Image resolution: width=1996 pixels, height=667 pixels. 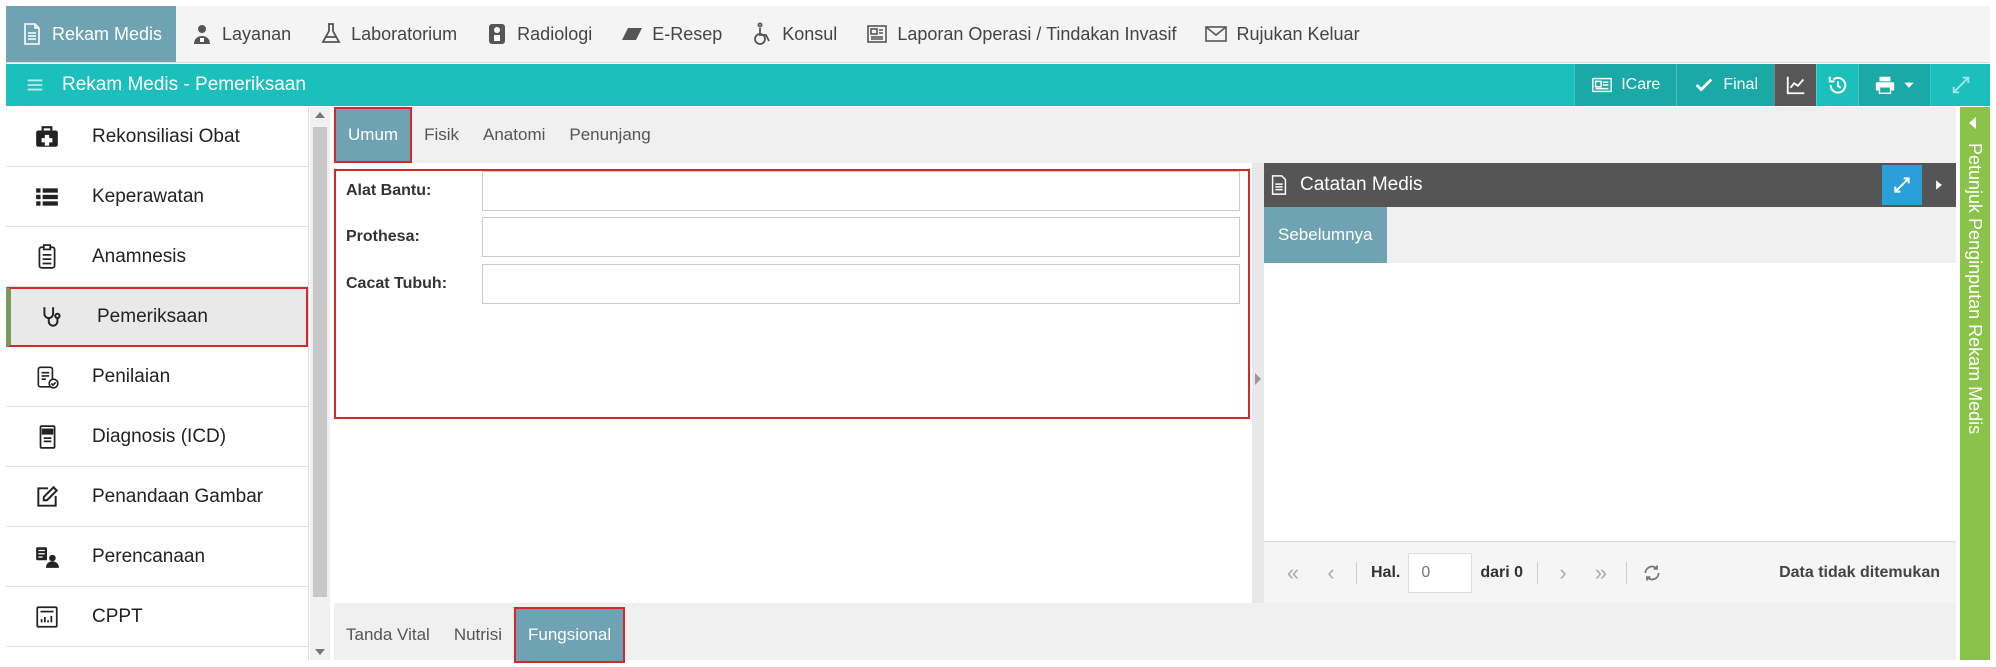 I want to click on sidebar-item-label: Pemeriksaan, so click(x=152, y=316).